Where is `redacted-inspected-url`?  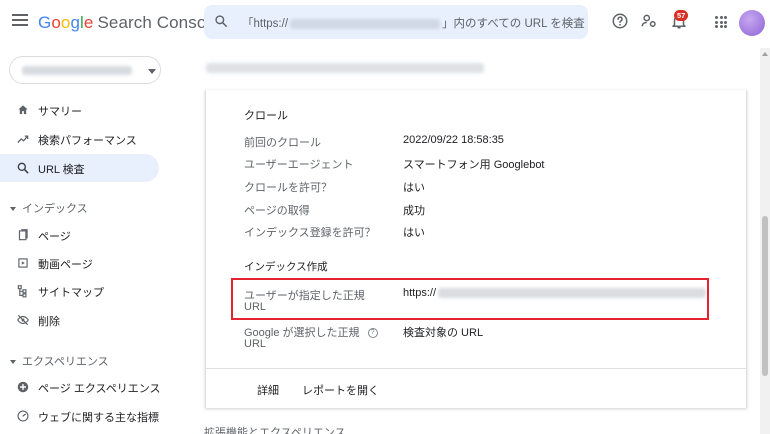 redacted-inspected-url is located at coordinates (345, 68).